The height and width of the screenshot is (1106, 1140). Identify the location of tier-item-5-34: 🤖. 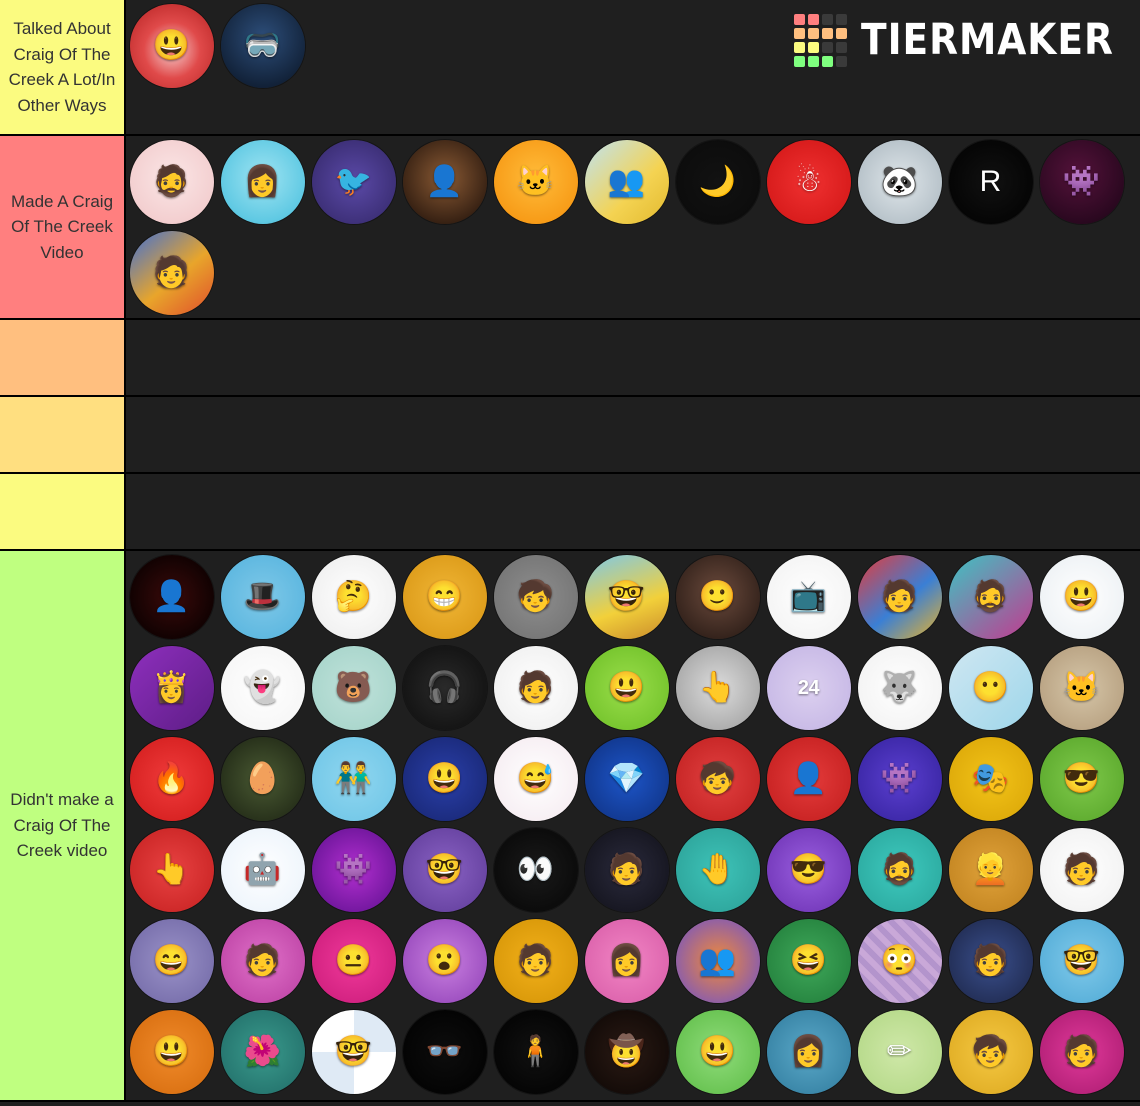
(262, 869).